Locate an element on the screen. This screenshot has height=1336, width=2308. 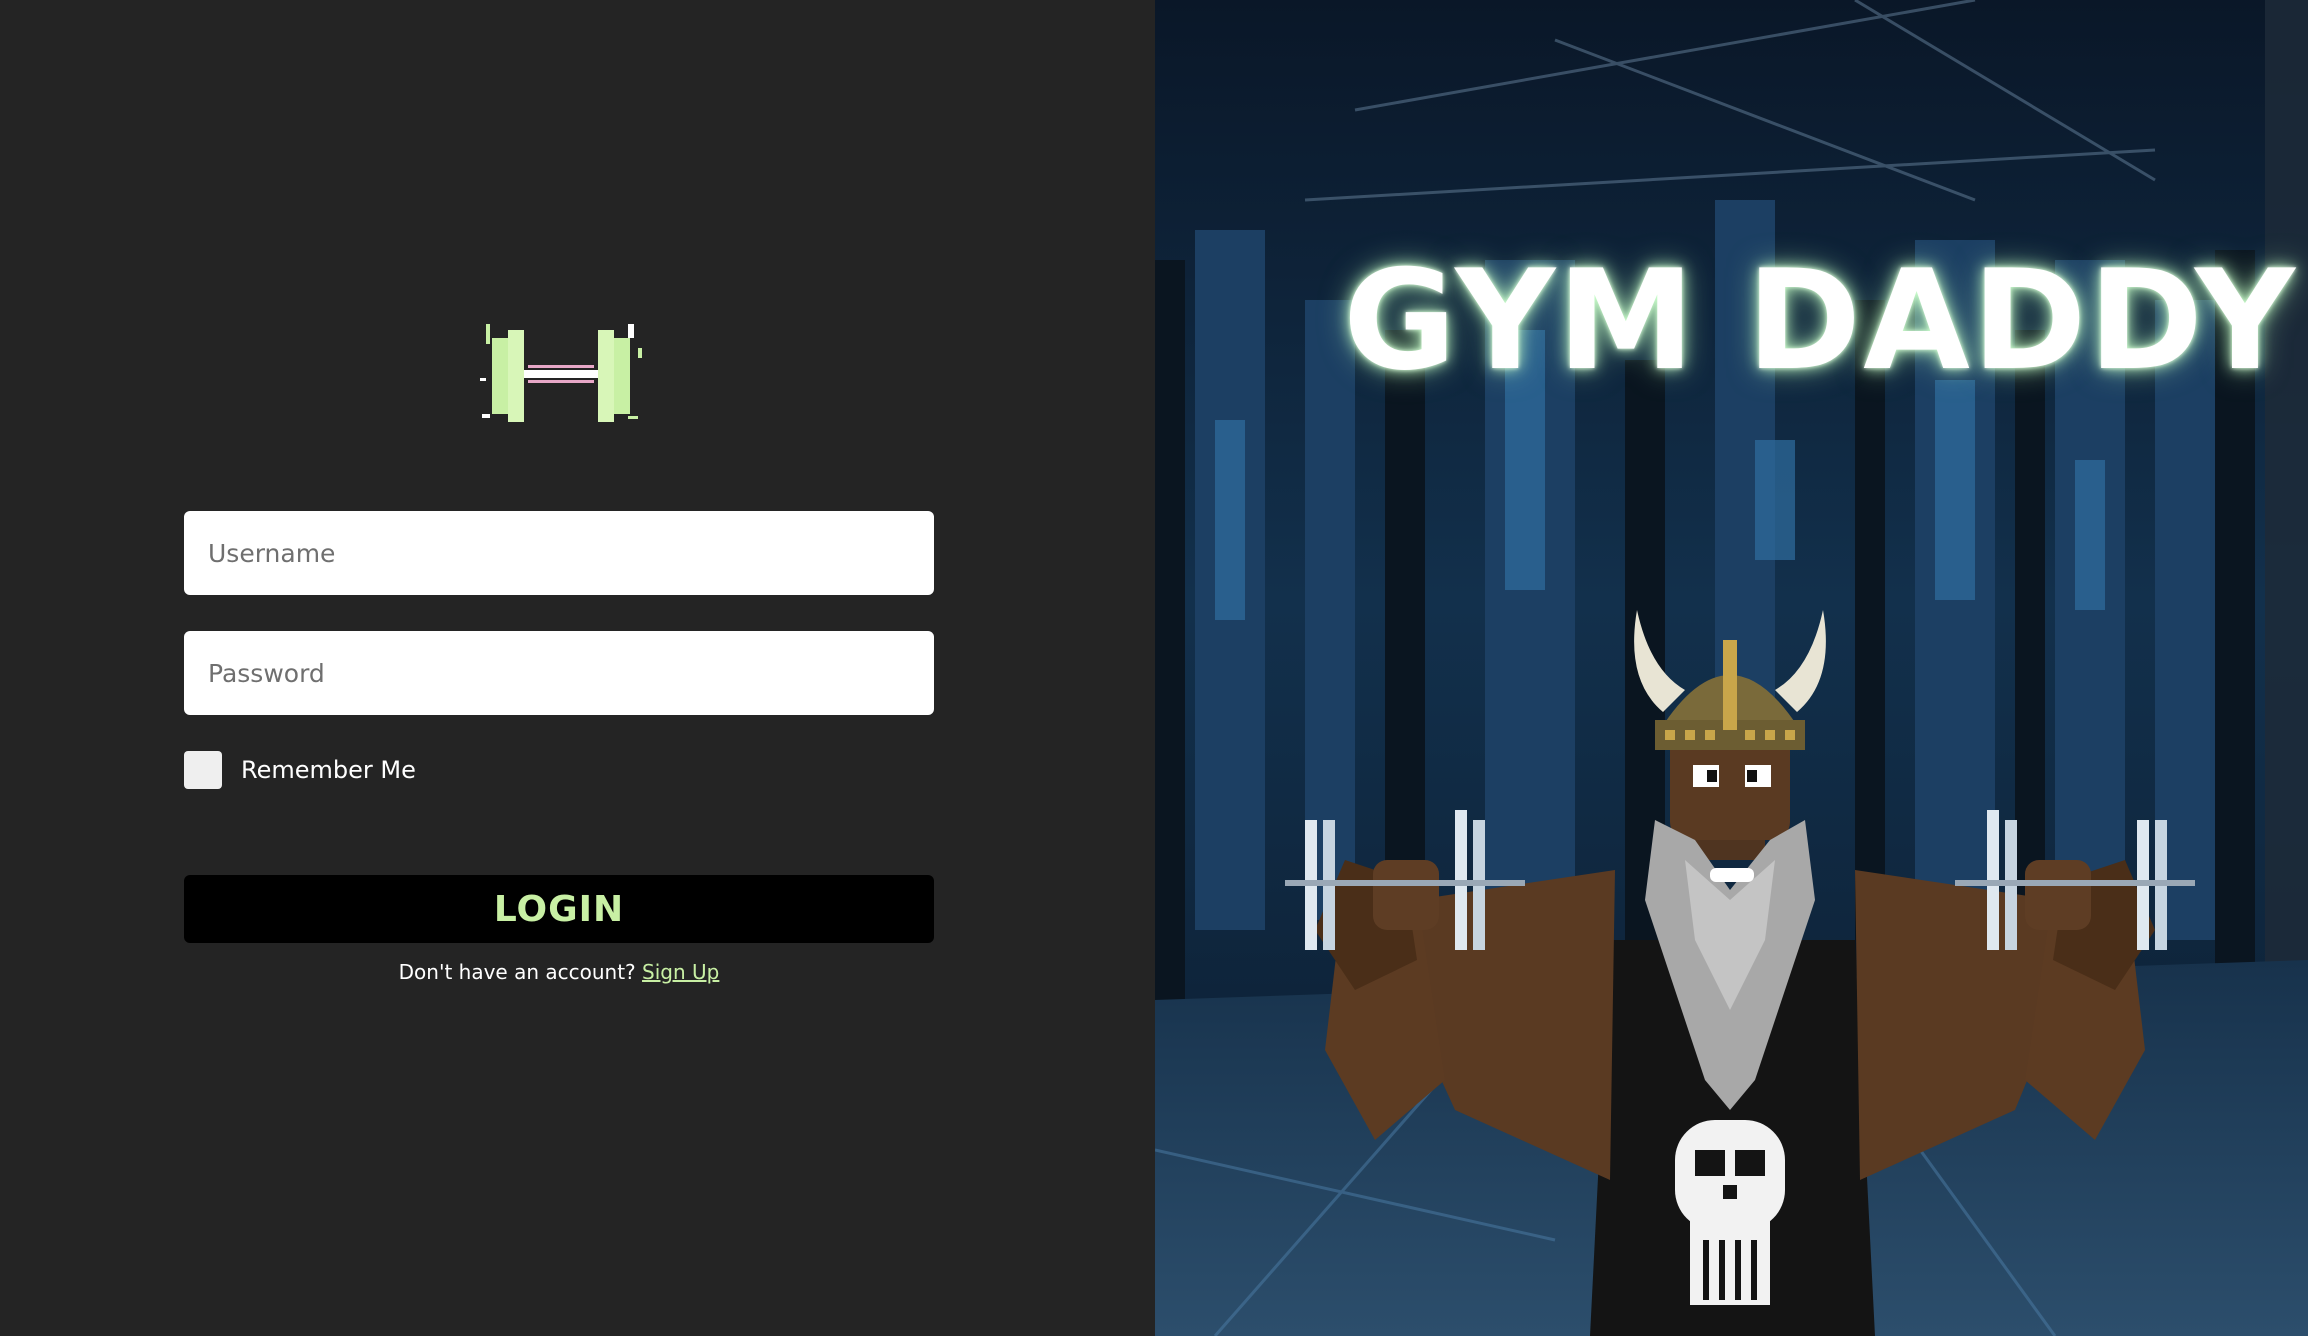
remember-me-label: Remember Me is located at coordinates (328, 770).